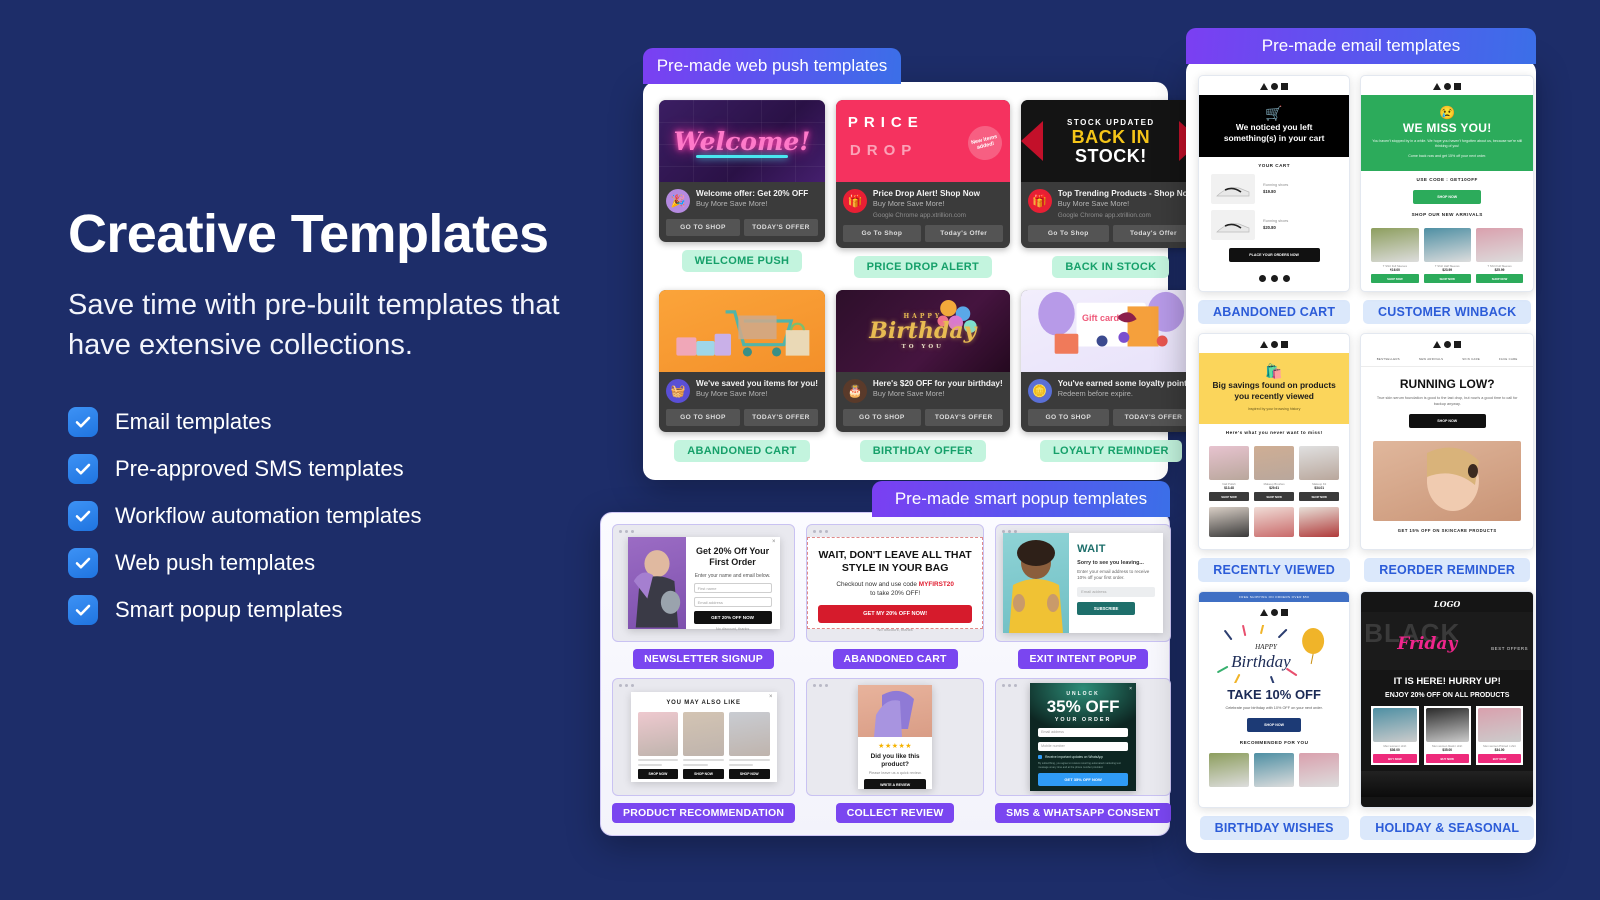 The width and height of the screenshot is (1600, 900). I want to click on whatsapp-consent-checkbox: Receive important updates on WhatsApp, so click(1083, 757).